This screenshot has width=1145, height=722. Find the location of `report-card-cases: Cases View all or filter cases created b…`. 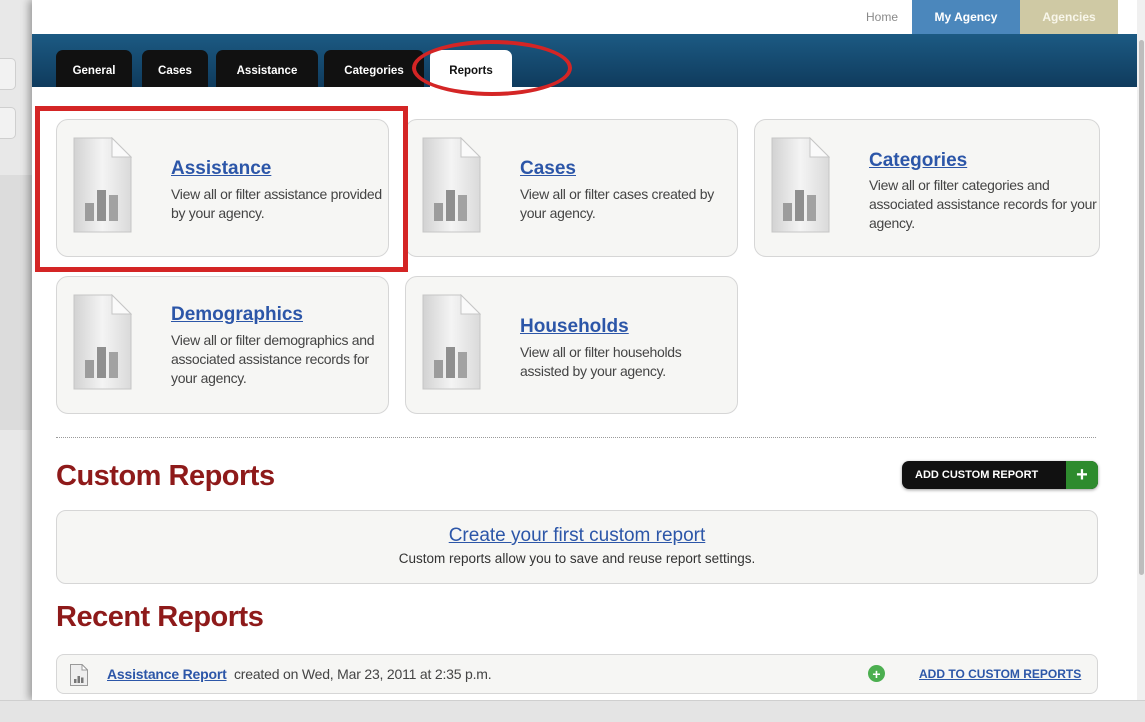

report-card-cases: Cases View all or filter cases created b… is located at coordinates (571, 188).